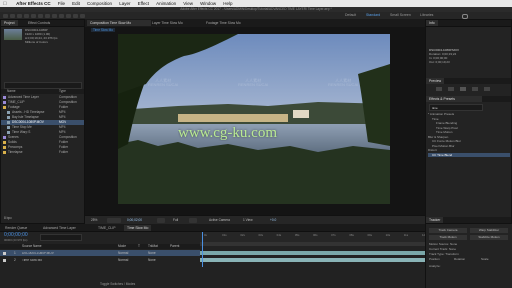 The image size is (512, 288). I want to click on warp-stabilizer-button: Warp Stabilizer, so click(489, 230).